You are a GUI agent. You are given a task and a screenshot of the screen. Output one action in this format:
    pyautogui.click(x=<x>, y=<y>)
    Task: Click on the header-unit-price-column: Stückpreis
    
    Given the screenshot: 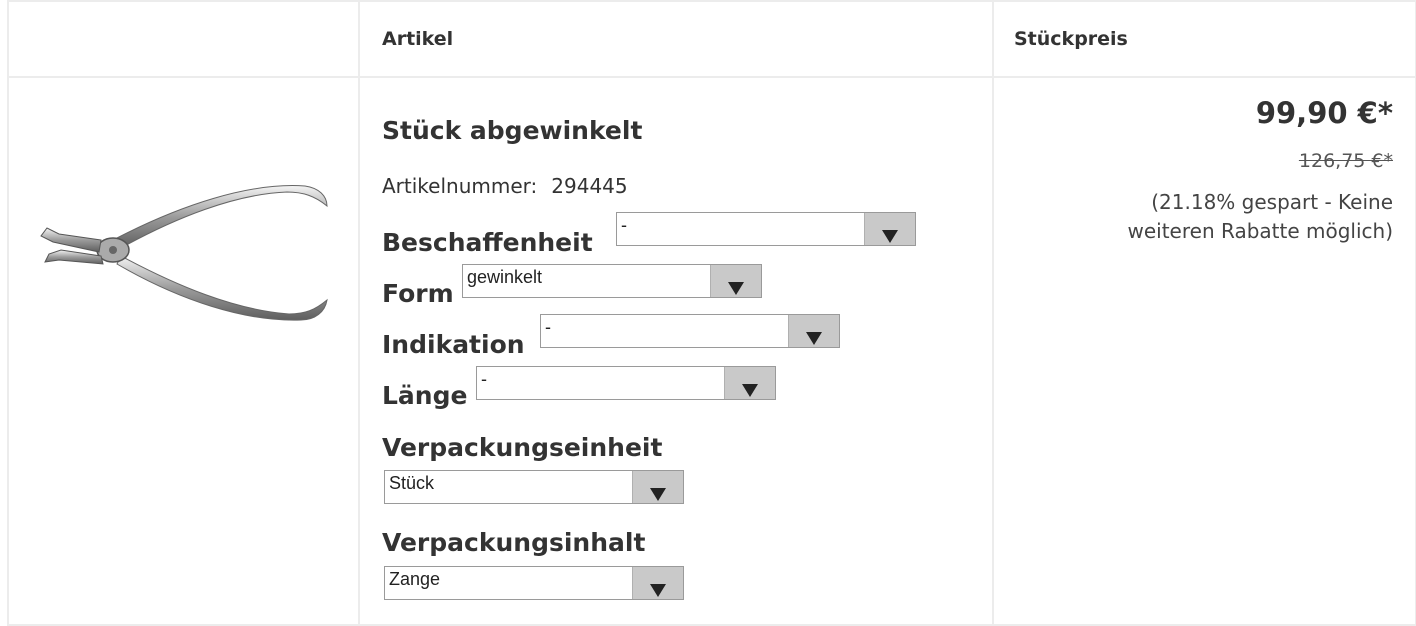 What is the action you would take?
    pyautogui.click(x=1204, y=39)
    